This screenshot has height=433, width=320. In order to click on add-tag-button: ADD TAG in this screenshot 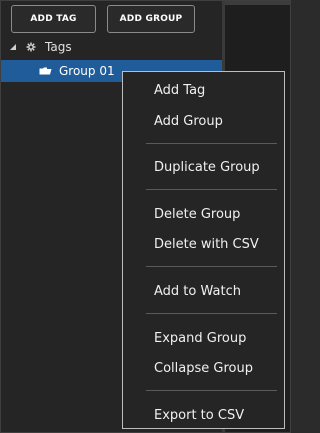, I will do `click(53, 19)`.